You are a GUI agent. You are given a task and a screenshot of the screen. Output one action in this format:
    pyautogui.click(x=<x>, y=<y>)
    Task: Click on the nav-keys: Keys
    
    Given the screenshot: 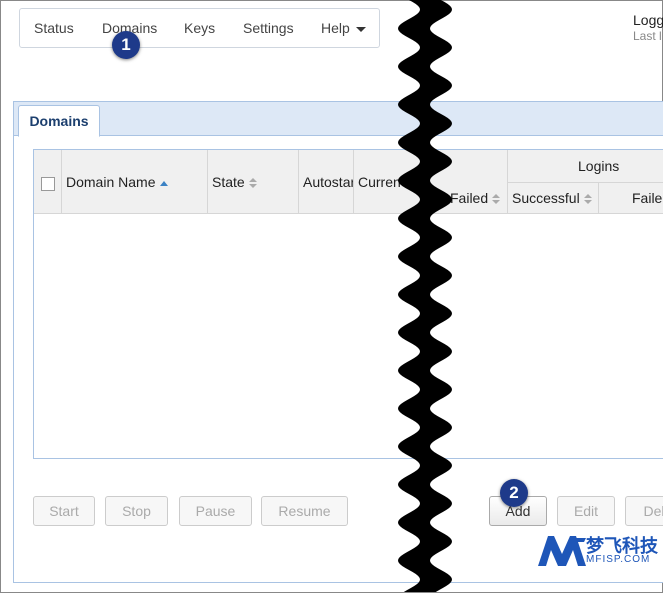 What is the action you would take?
    pyautogui.click(x=199, y=28)
    